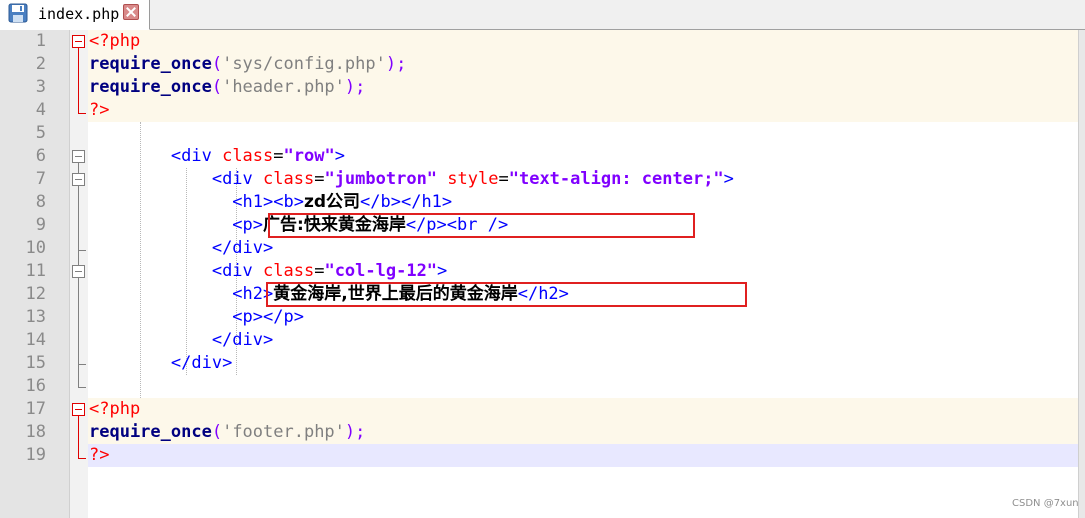 The height and width of the screenshot is (518, 1085). I want to click on vertical-scrollbar, so click(1081, 274).